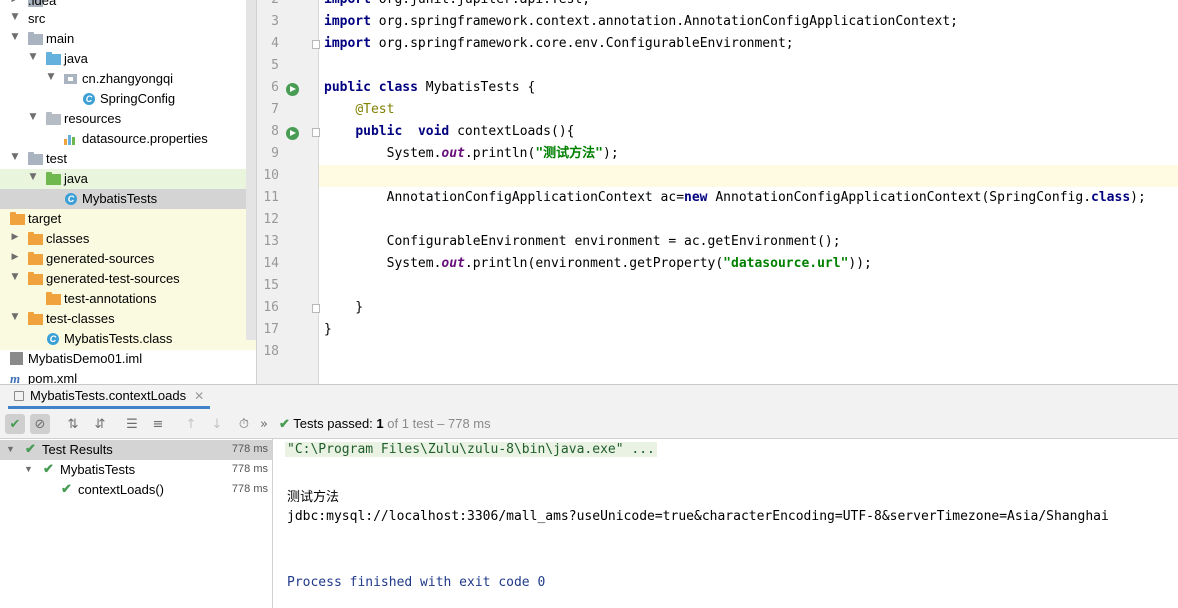 The width and height of the screenshot is (1178, 608). Describe the element at coordinates (333, 423) in the screenshot. I see `status-prefix: Tests passed:` at that location.